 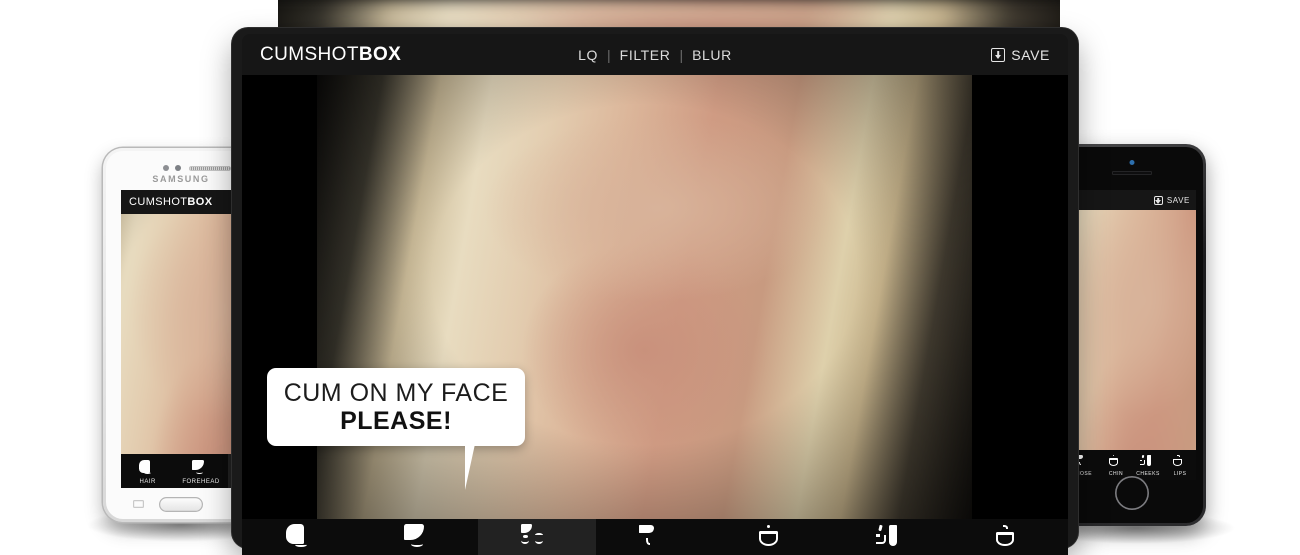 I want to click on phone-right-screen: SAVE NOSE CHIN CHEEKS LIPS, so click(x=1132, y=335).